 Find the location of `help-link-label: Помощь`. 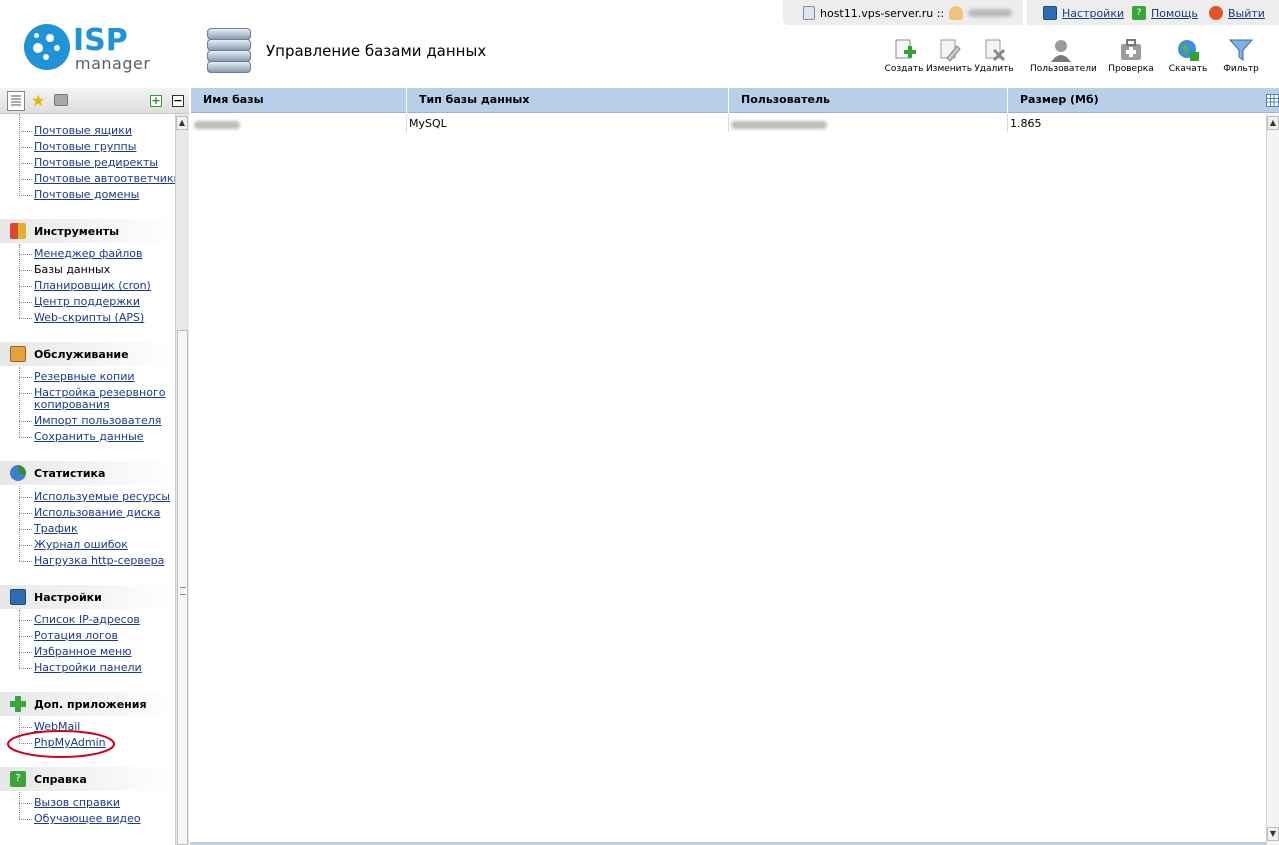

help-link-label: Помощь is located at coordinates (1174, 13).